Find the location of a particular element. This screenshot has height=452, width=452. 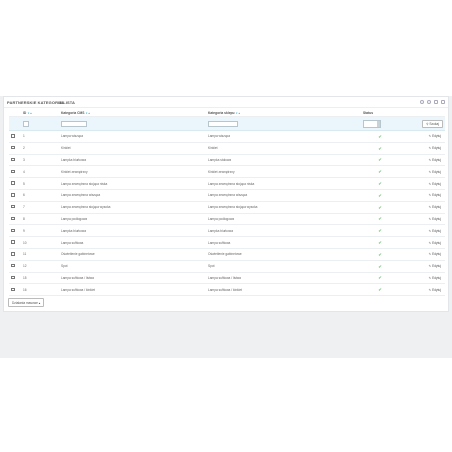

search-button-label: Szukaj is located at coordinates (434, 123).